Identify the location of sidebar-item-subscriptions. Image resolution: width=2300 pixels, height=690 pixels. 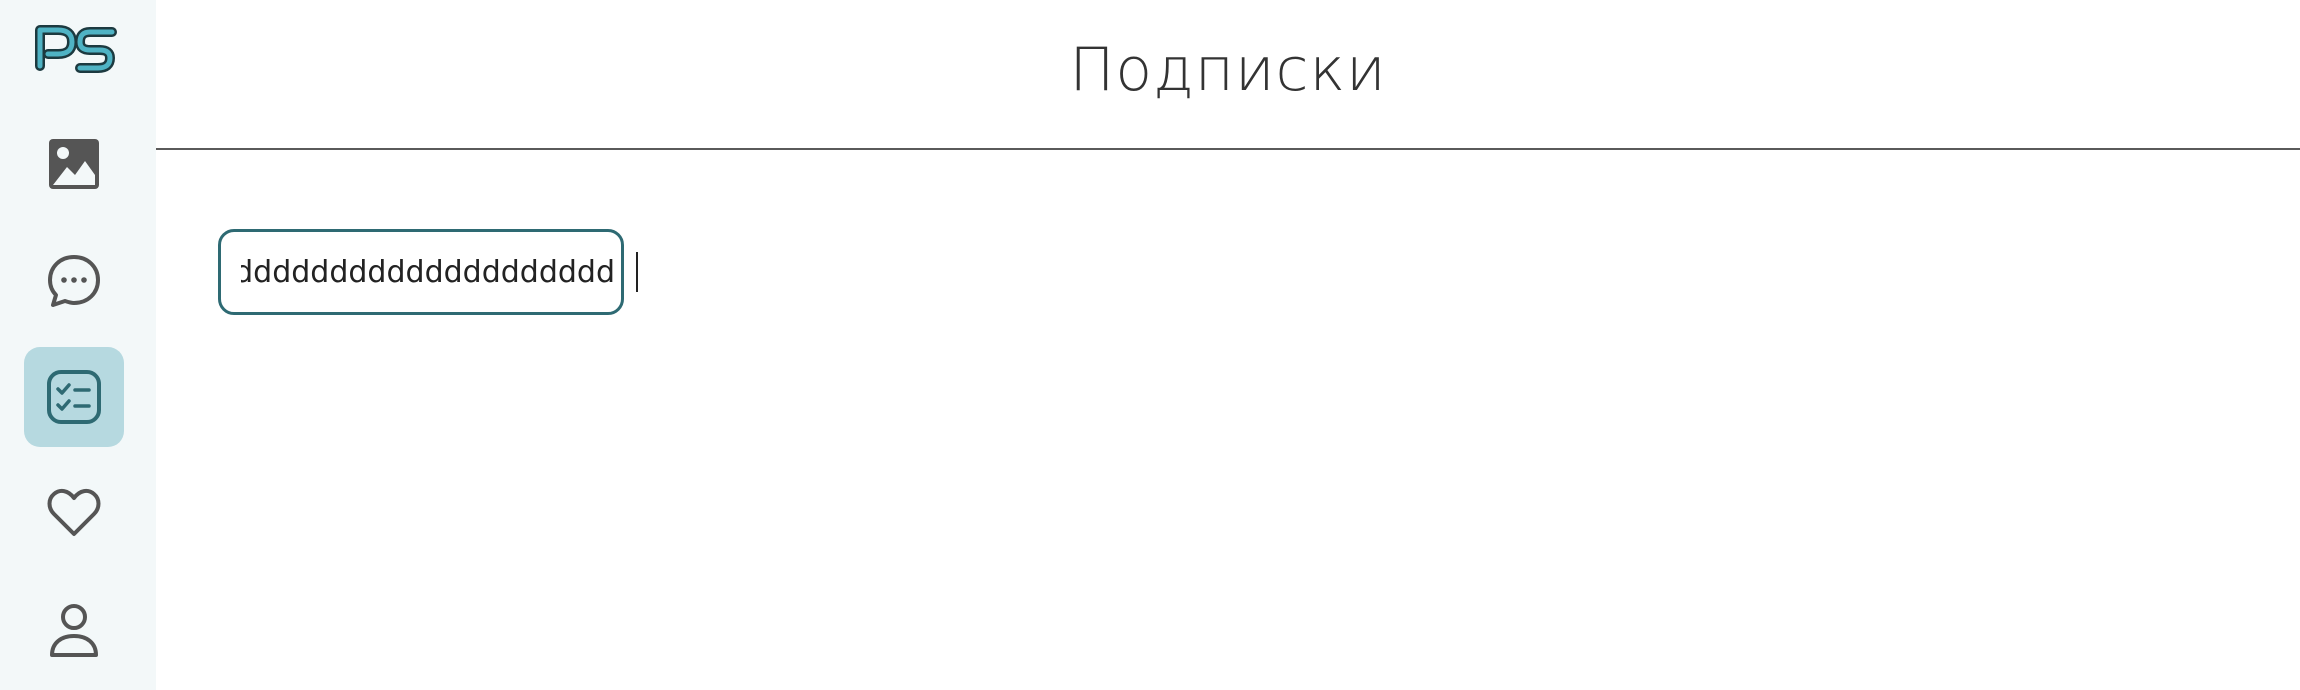
(74, 397).